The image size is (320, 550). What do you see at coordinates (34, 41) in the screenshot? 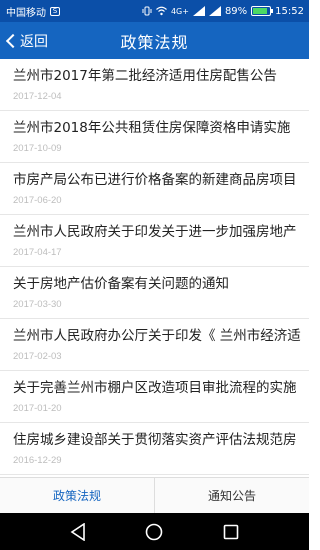
I see `back-label: 返回` at bounding box center [34, 41].